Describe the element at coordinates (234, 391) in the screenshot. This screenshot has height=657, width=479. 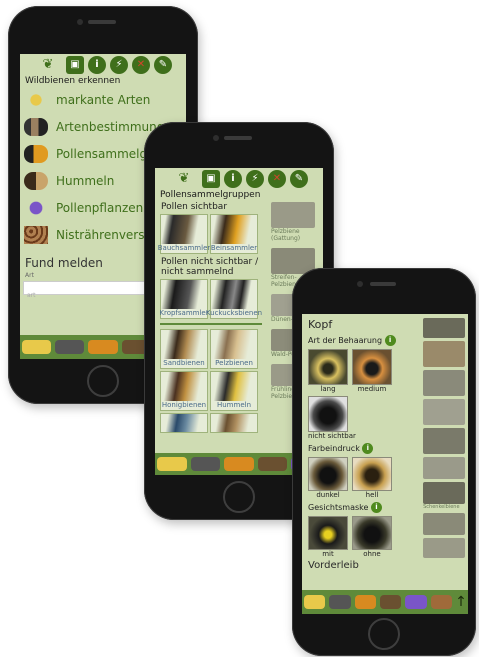
I see `cell-hummeln: Hummeln` at that location.